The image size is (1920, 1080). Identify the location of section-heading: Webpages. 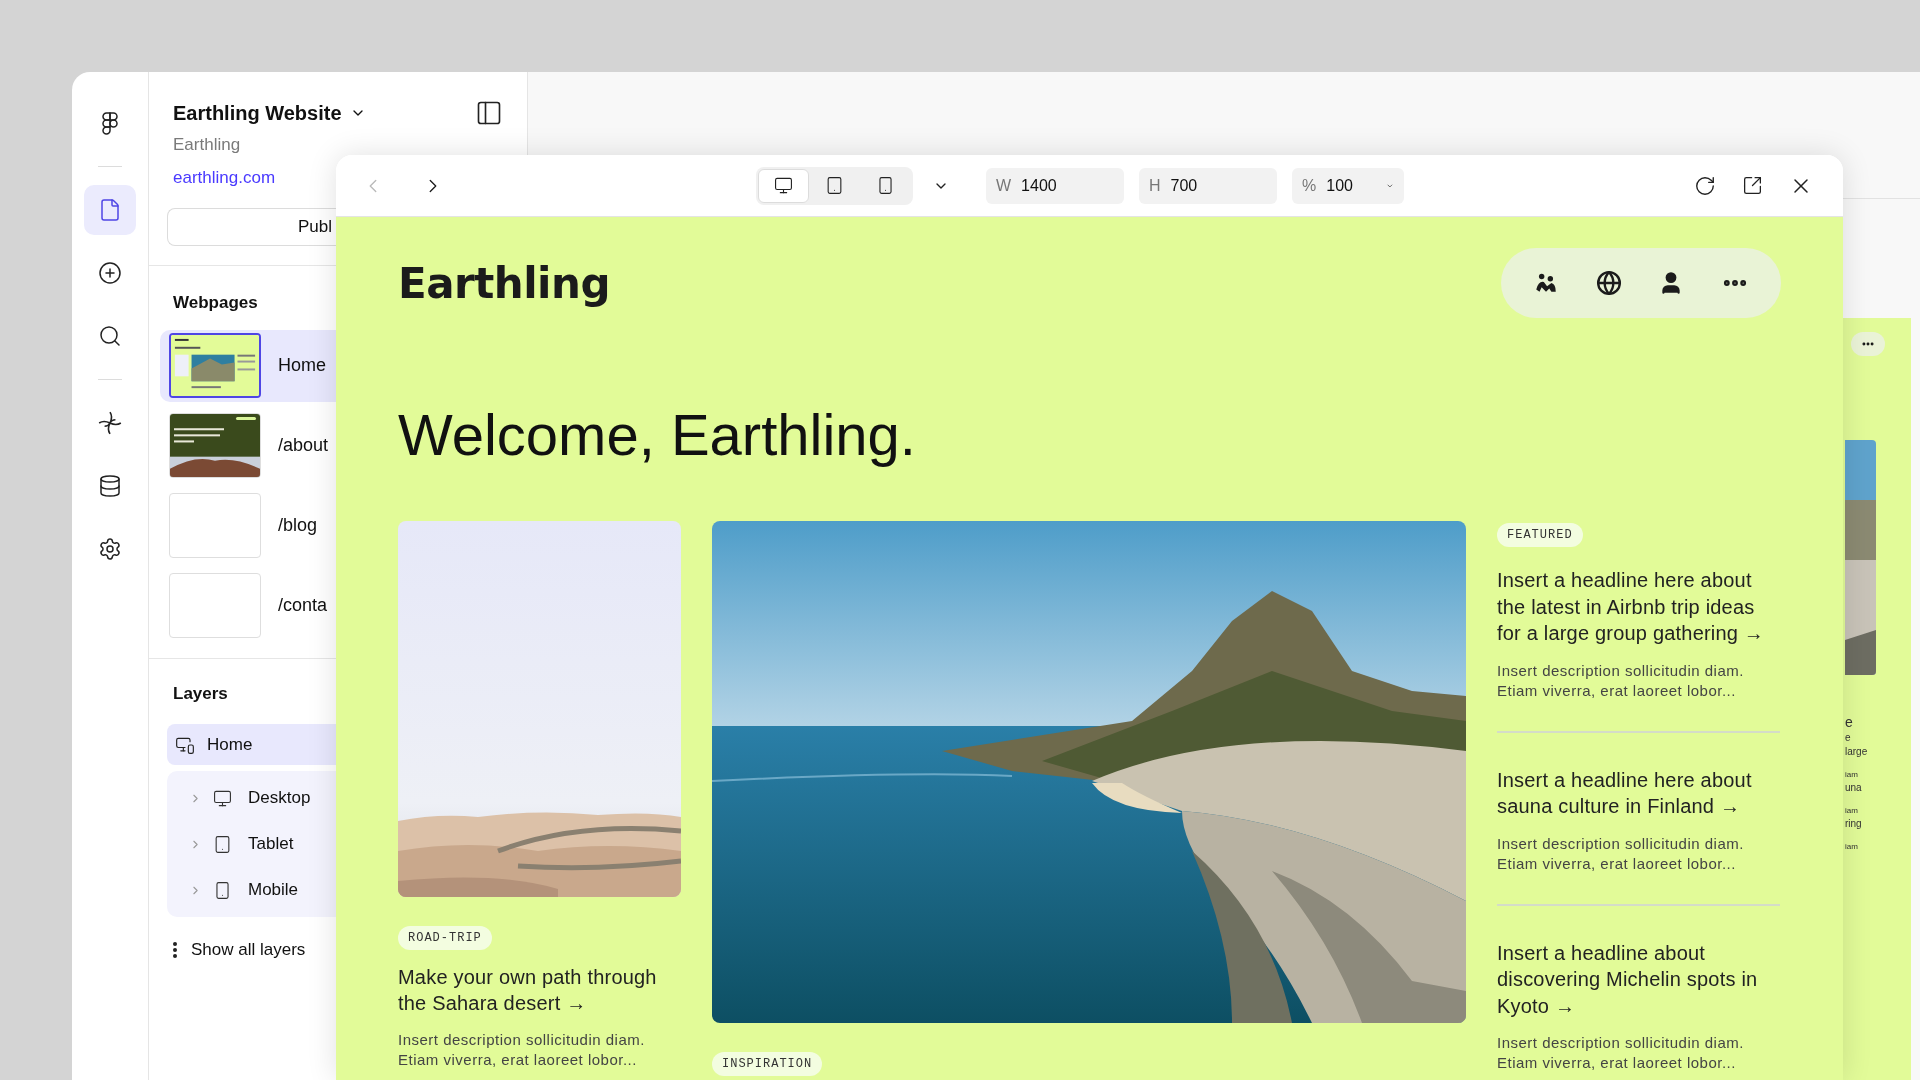
(215, 303).